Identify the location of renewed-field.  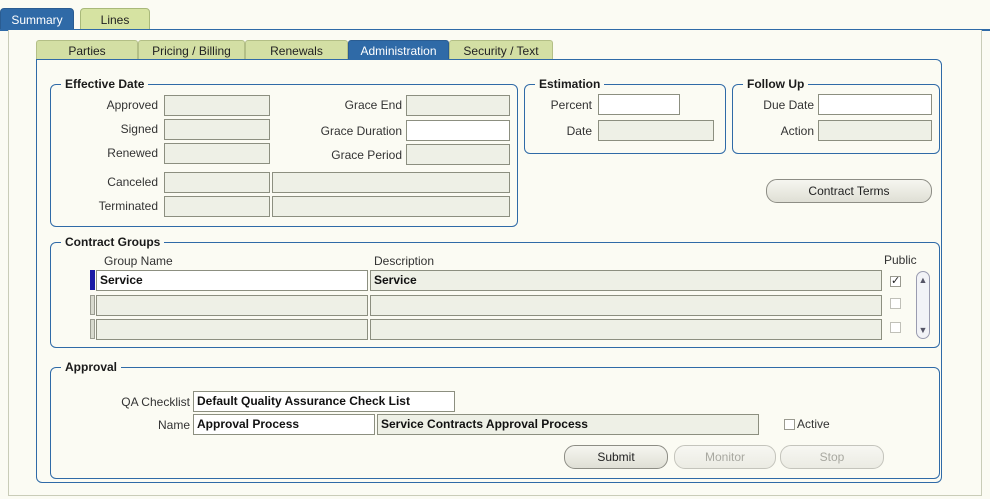
(217, 153).